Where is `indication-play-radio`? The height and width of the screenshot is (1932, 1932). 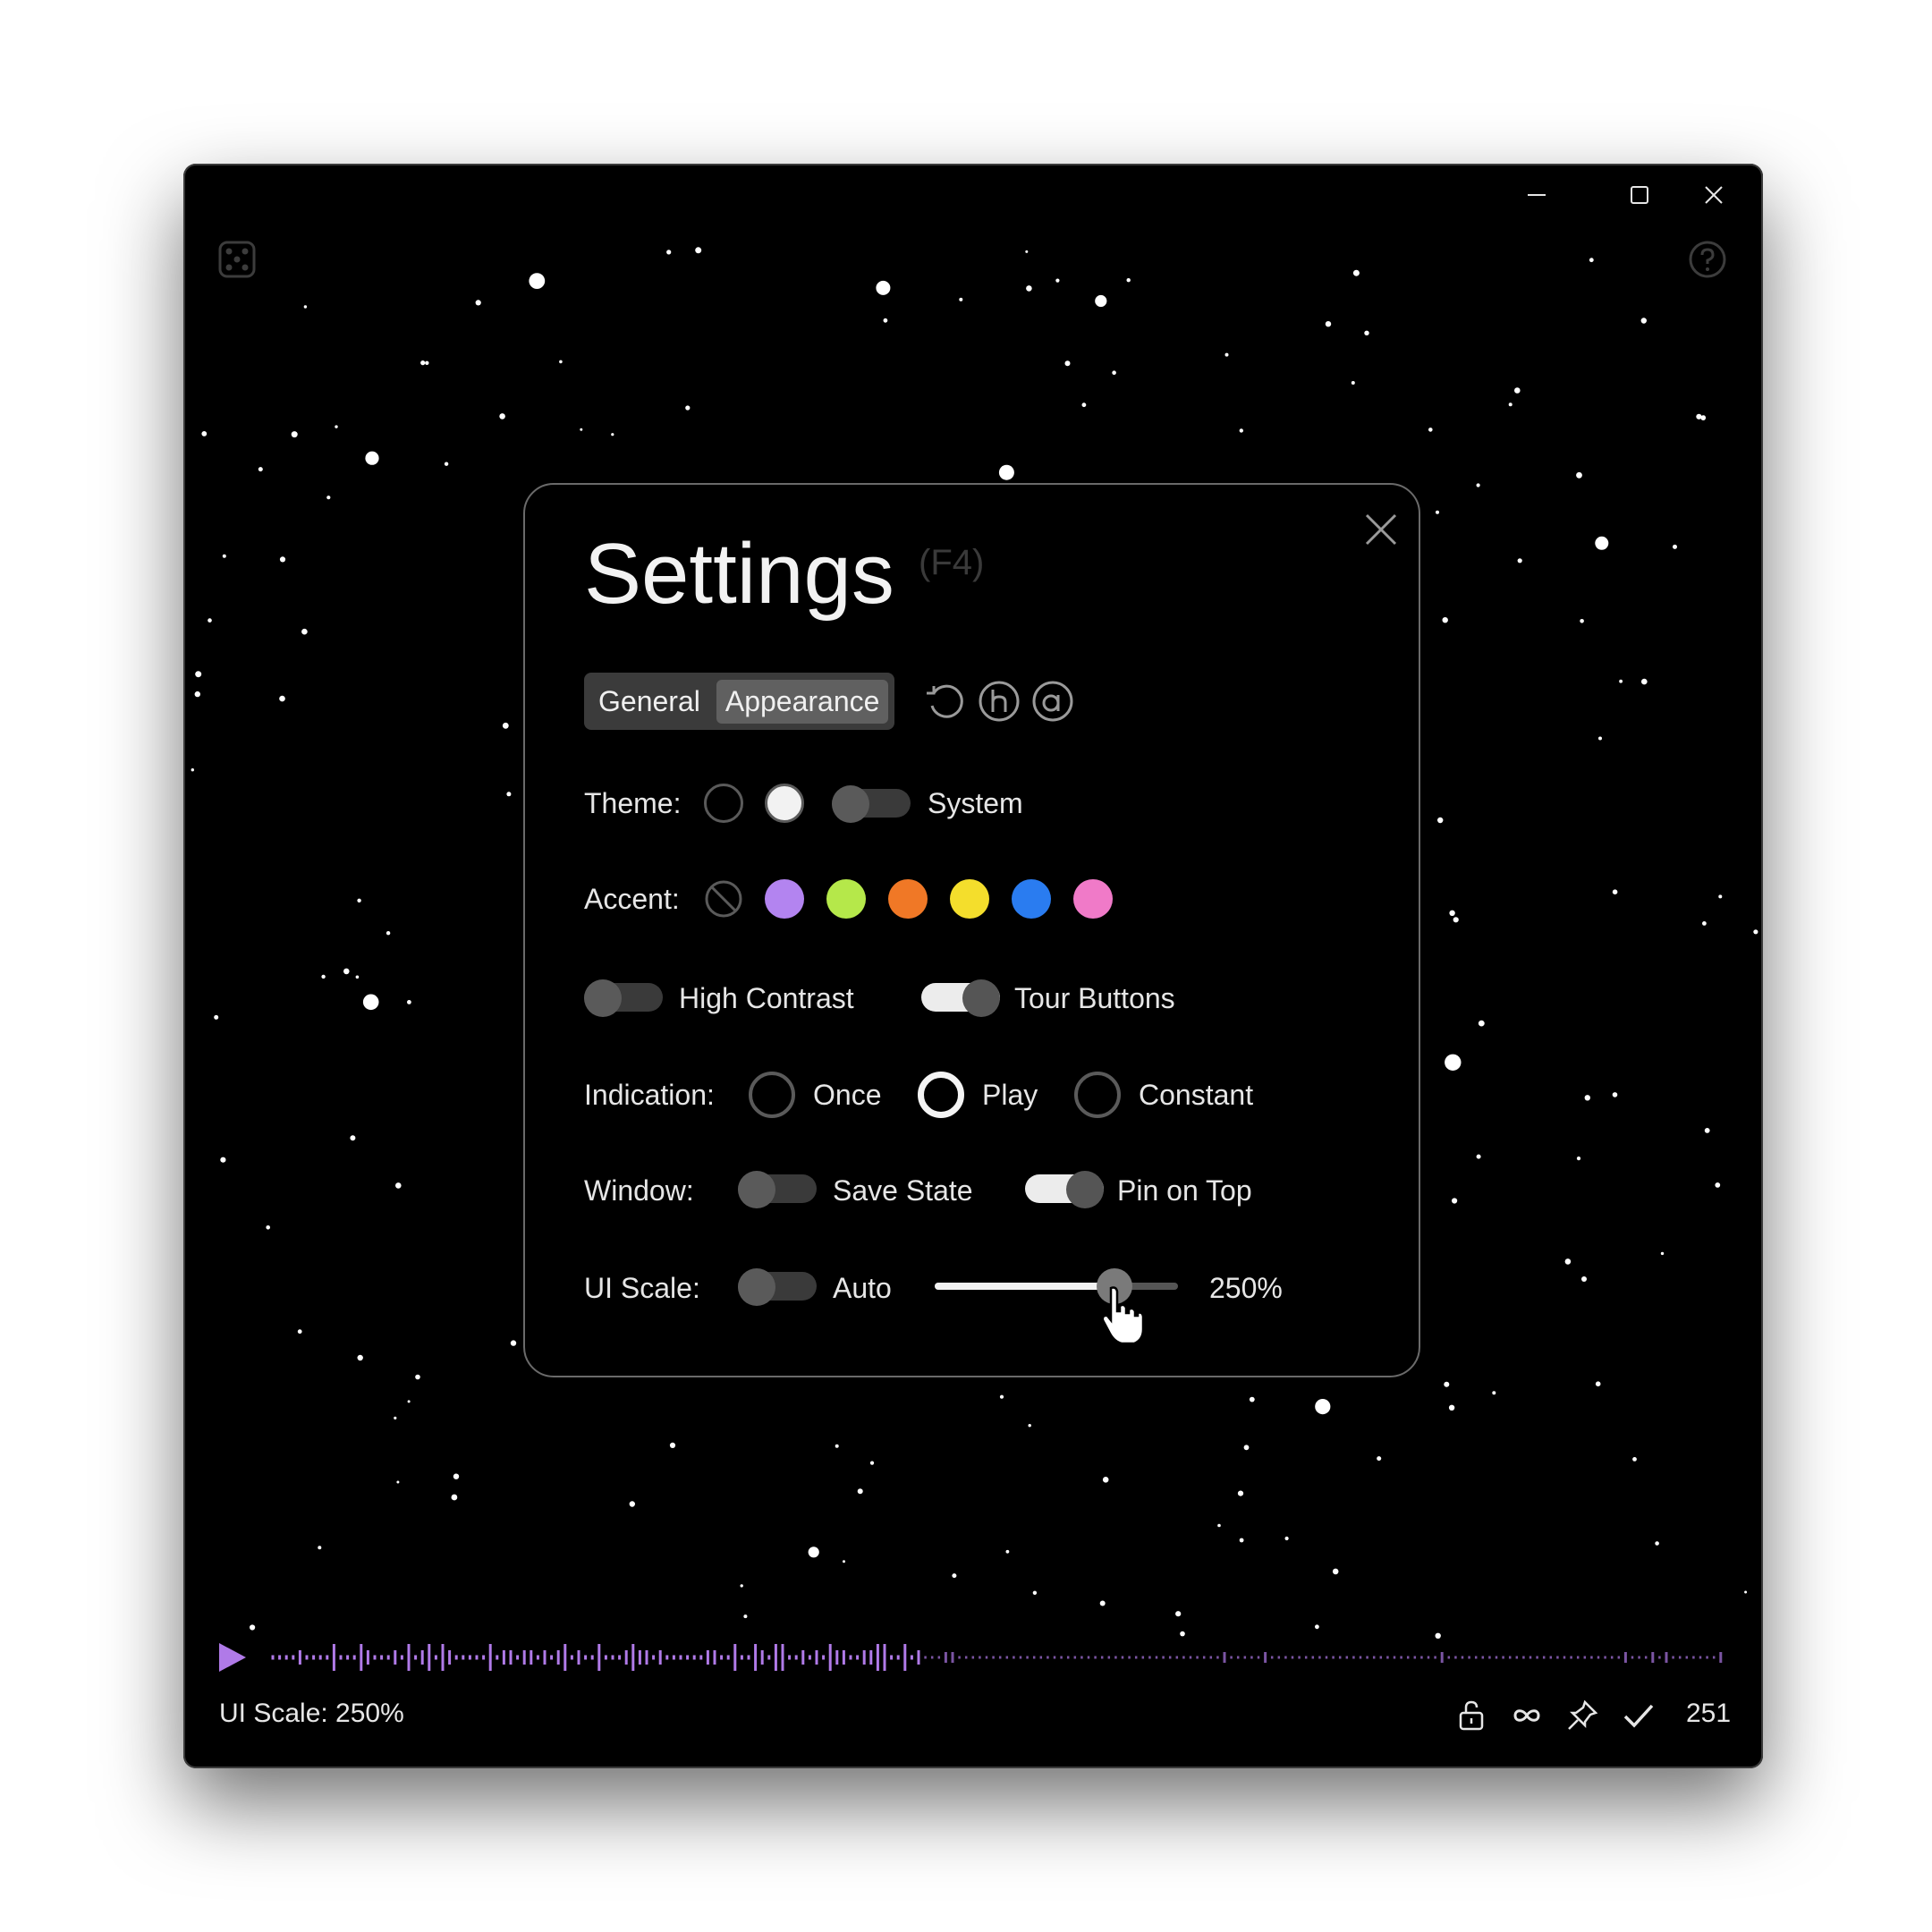
indication-play-radio is located at coordinates (941, 1095).